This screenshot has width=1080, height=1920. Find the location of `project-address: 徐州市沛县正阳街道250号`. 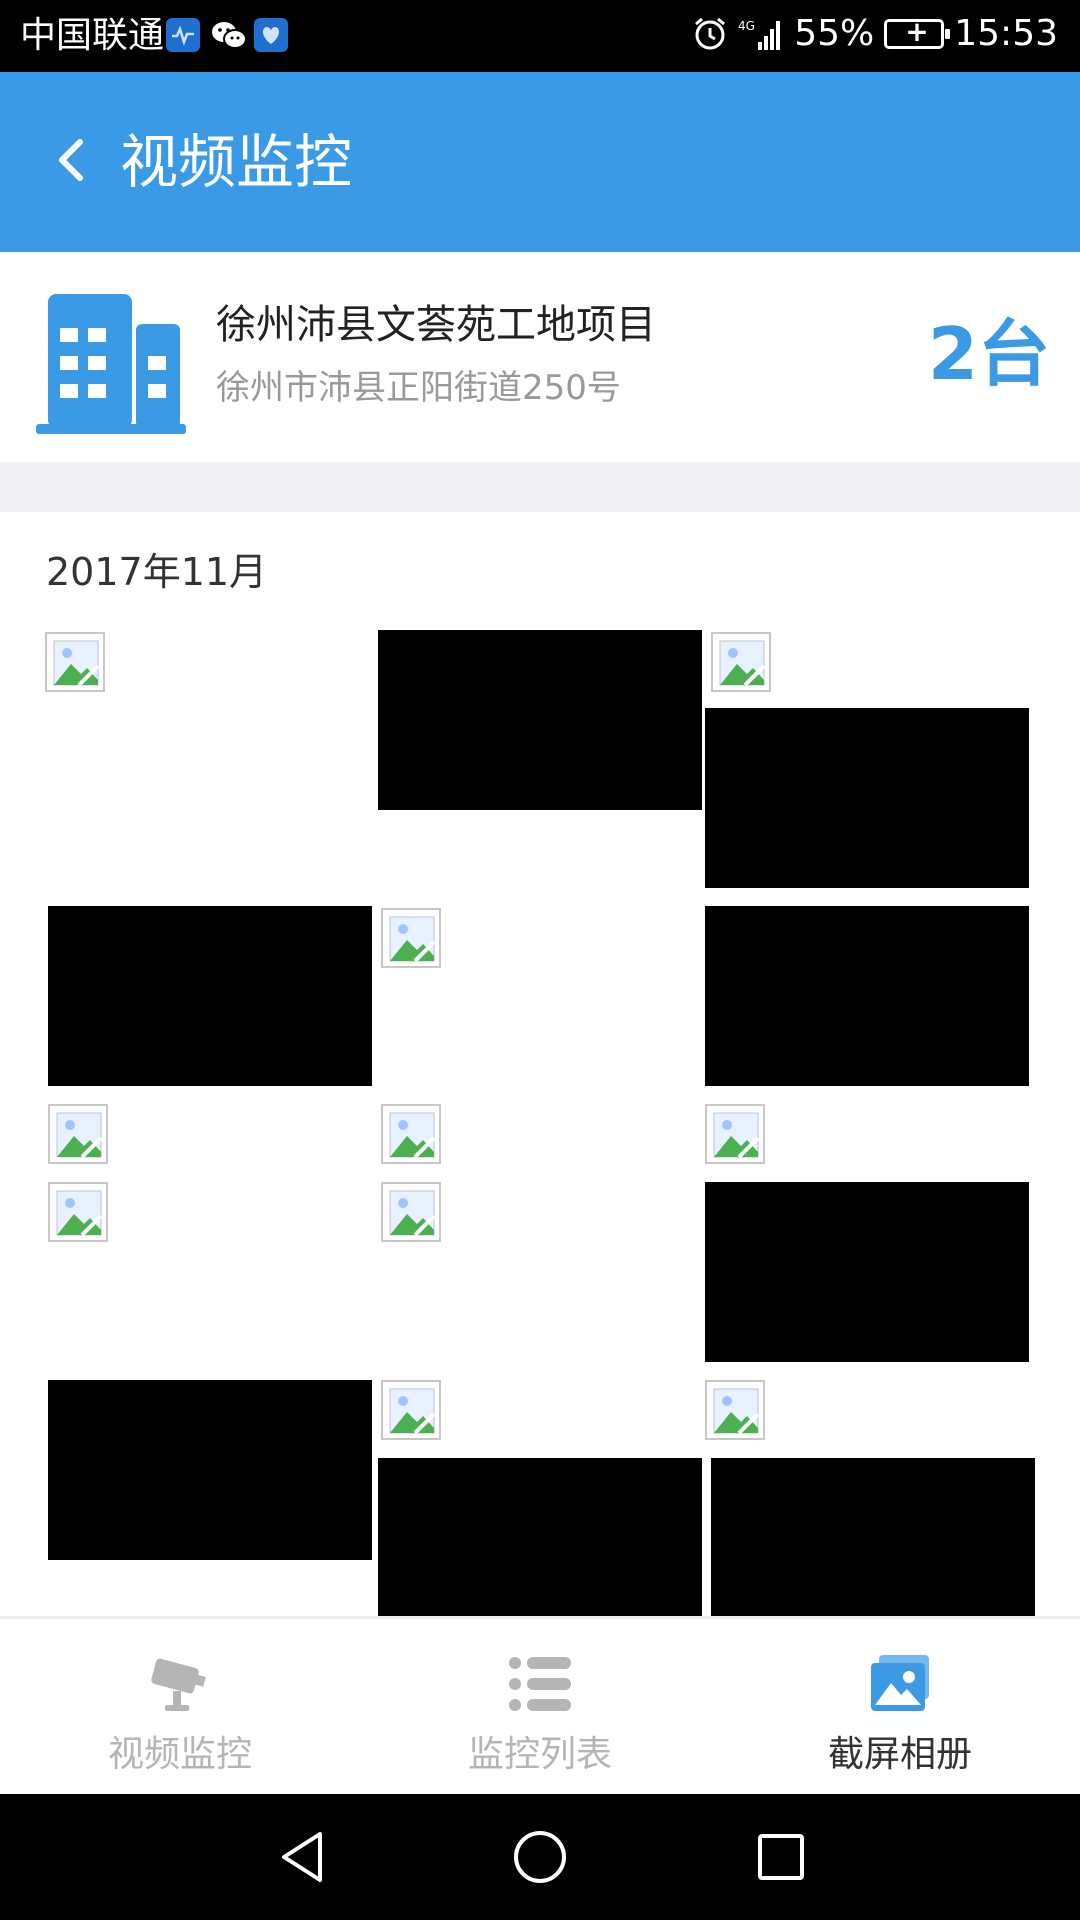

project-address: 徐州市沛县正阳街道250号 is located at coordinates (418, 388).